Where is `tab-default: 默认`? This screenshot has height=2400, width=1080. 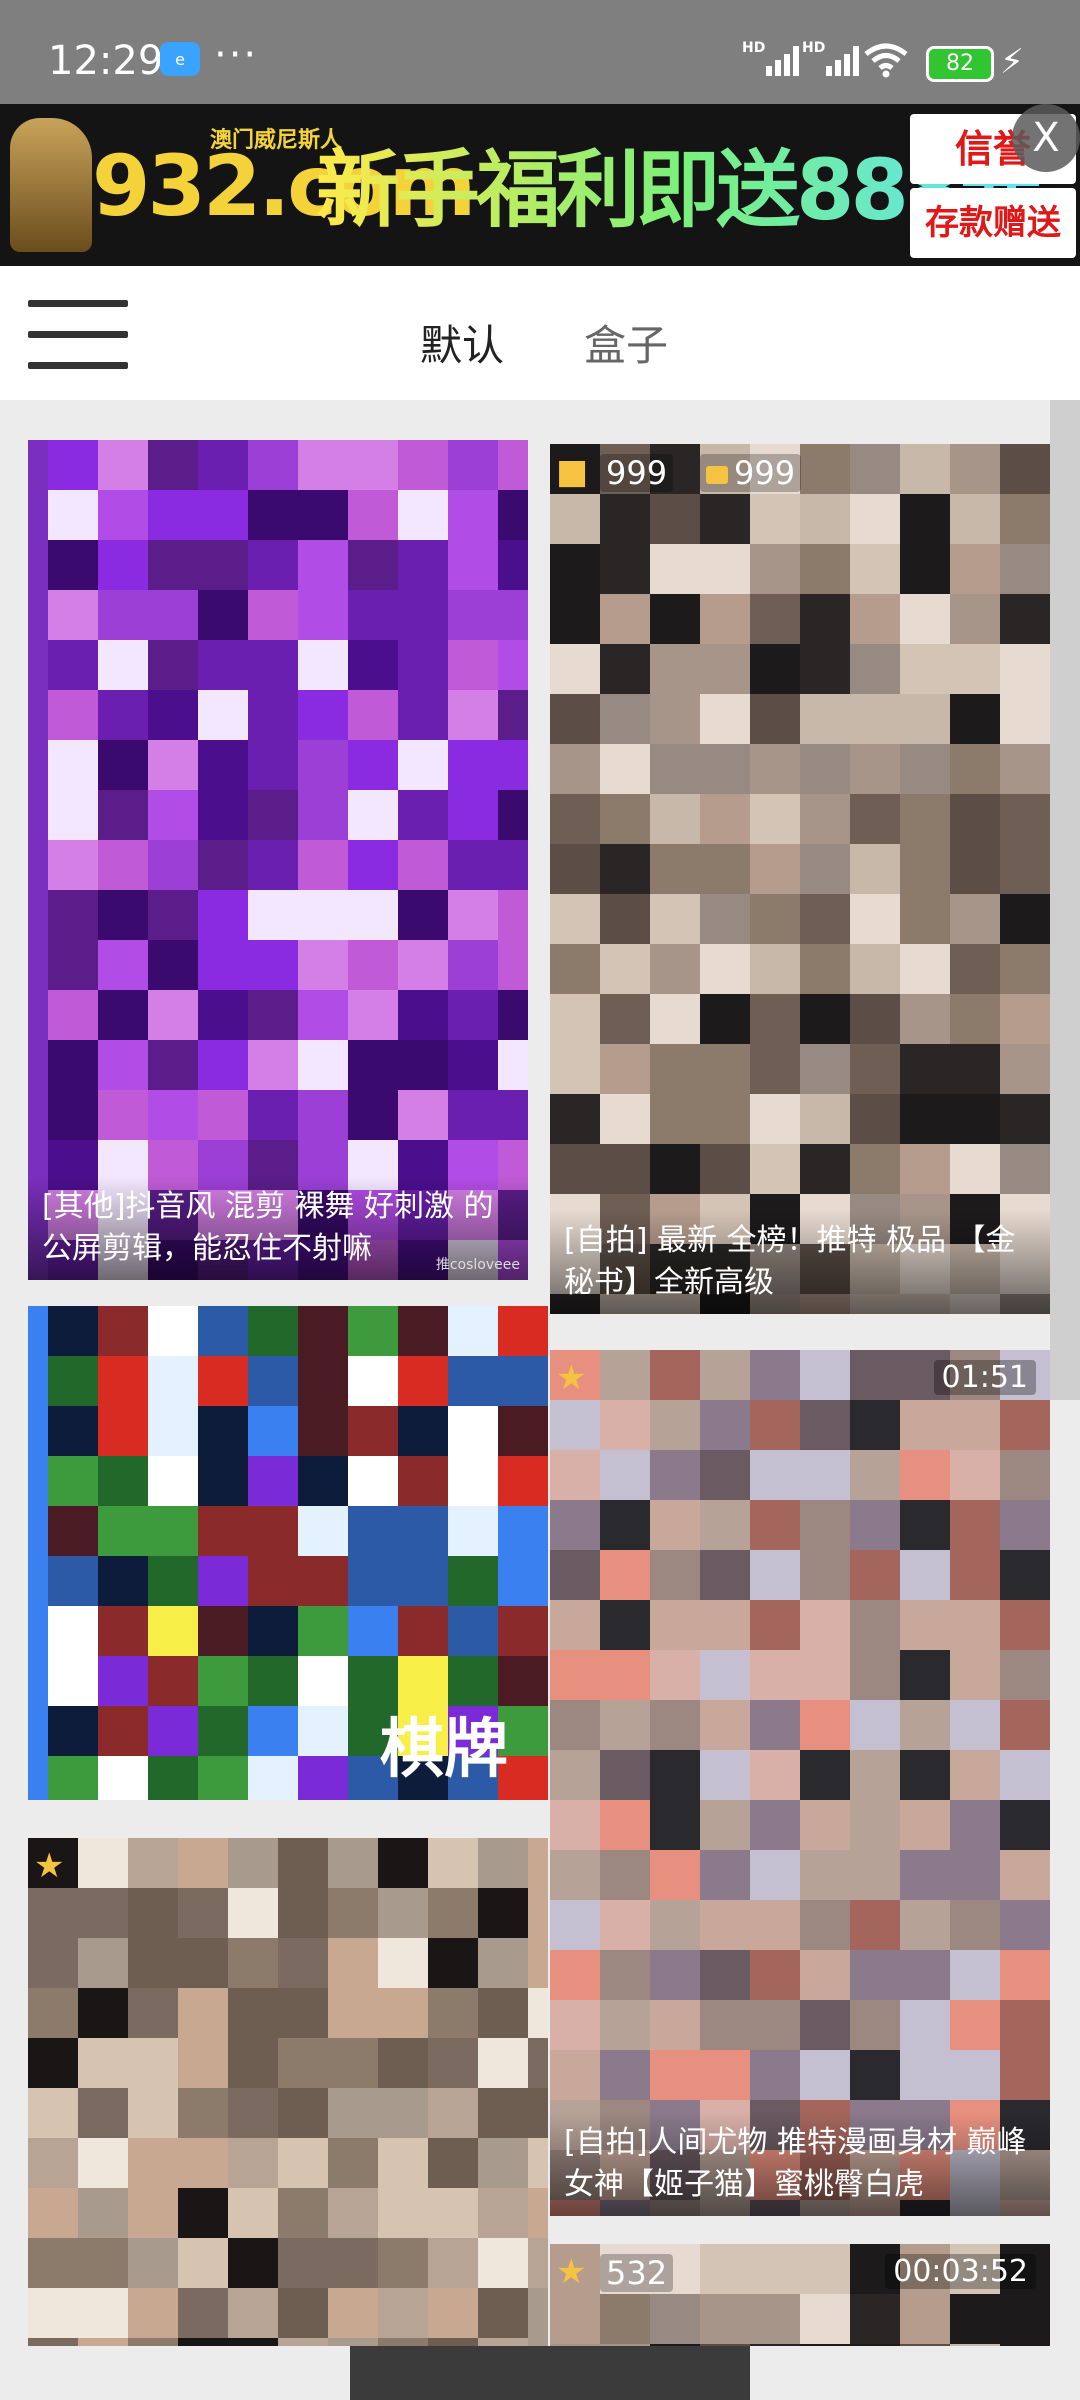
tab-default: 默认 is located at coordinates (462, 342).